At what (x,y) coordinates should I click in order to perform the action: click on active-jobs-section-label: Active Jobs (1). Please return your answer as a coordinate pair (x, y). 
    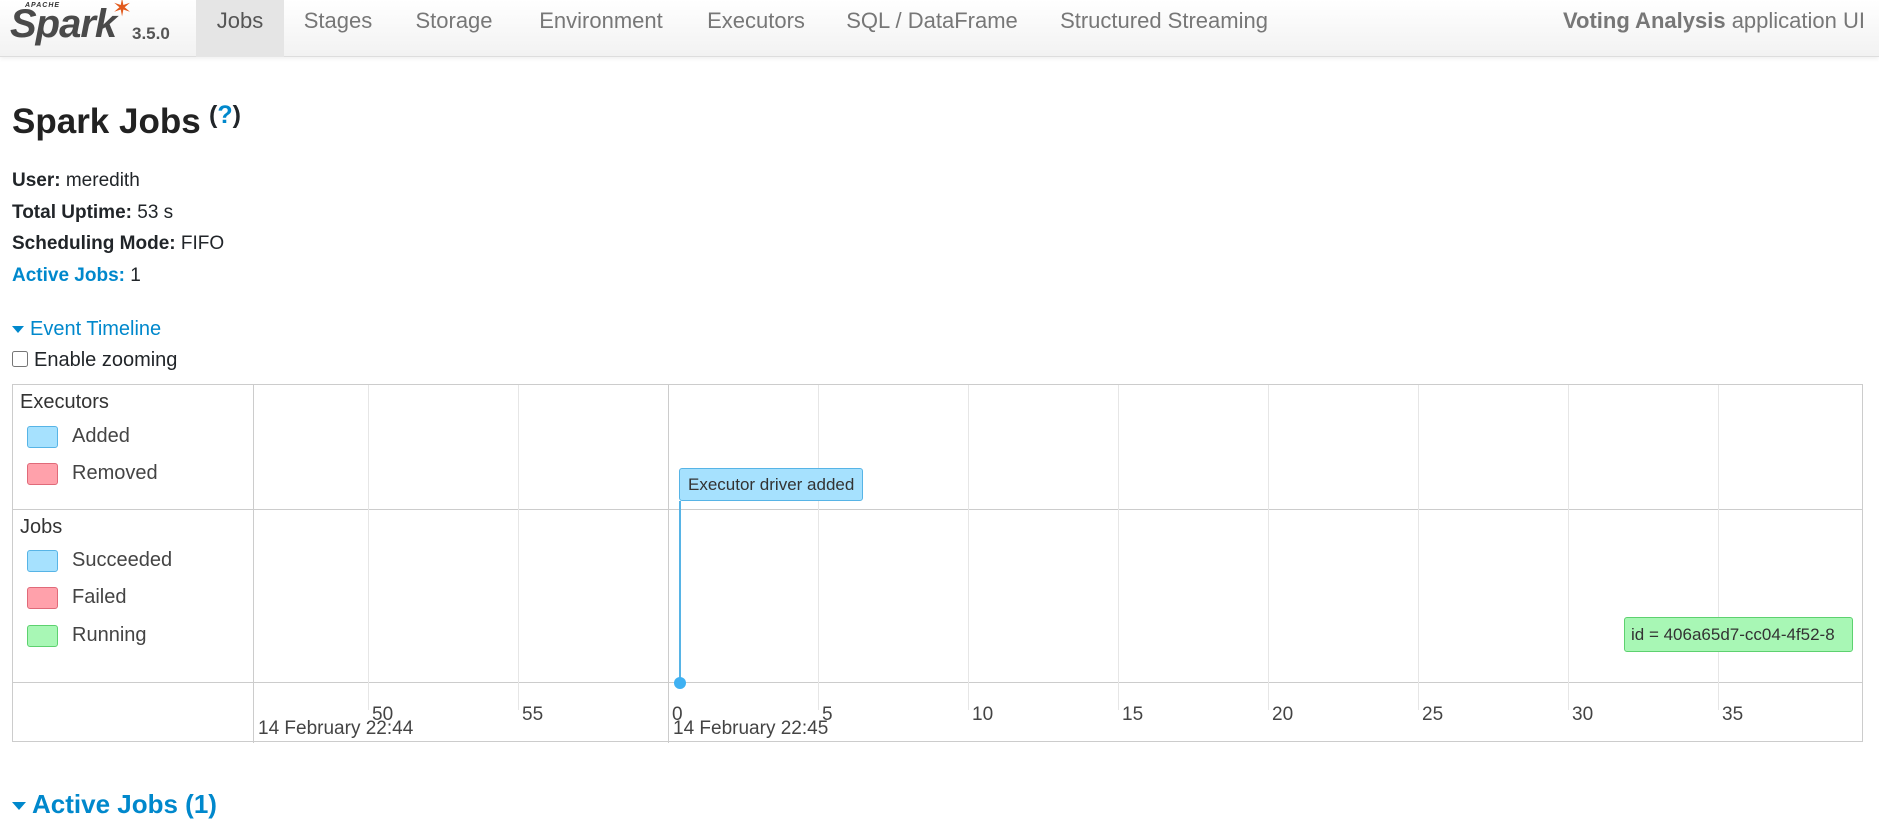
    Looking at the image, I should click on (124, 804).